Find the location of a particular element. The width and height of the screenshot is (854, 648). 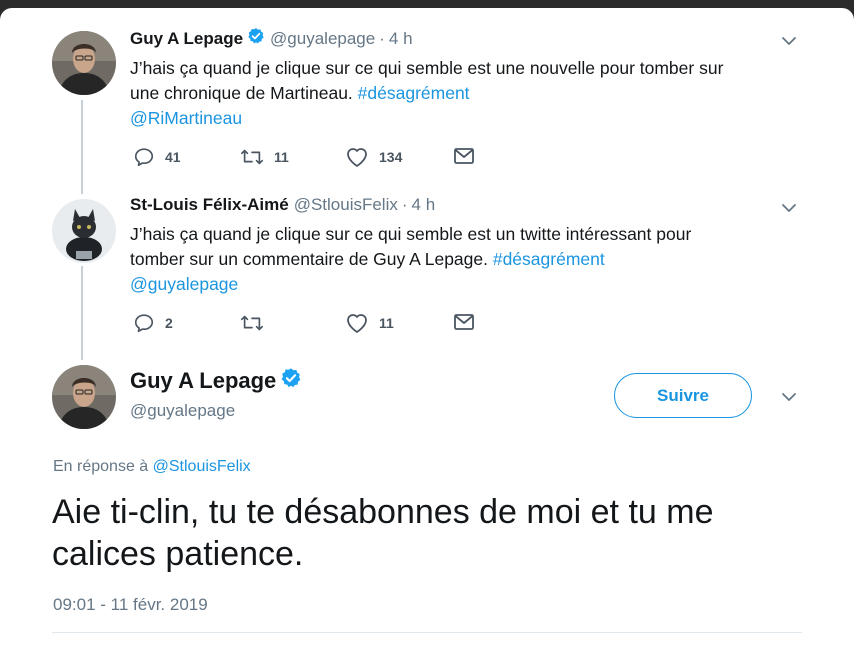

tweet-header: Guy A Lepage @guyalepage · 4 h is located at coordinates (271, 38).